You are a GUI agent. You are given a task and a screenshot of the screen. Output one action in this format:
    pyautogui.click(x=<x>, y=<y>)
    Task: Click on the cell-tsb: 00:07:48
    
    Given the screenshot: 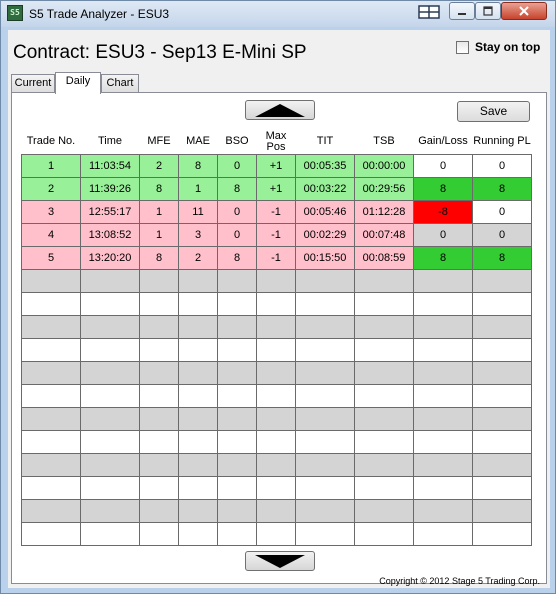 What is the action you would take?
    pyautogui.click(x=384, y=234)
    